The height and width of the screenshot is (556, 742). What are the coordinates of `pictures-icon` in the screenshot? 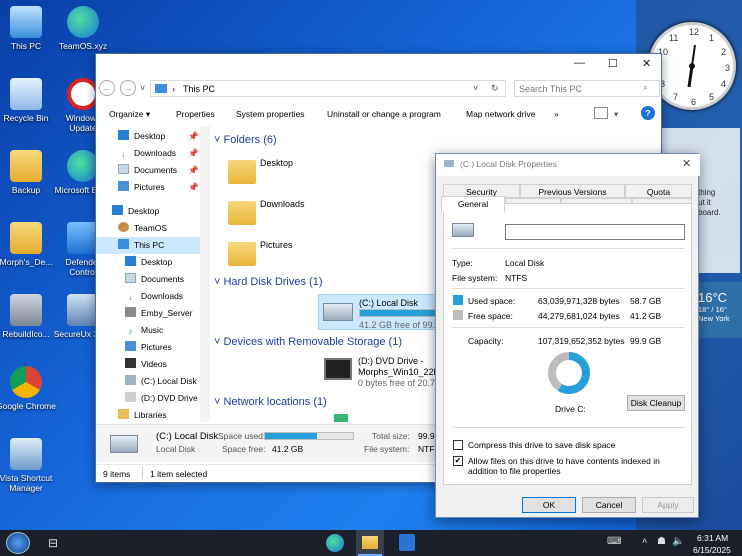 It's located at (123, 186).